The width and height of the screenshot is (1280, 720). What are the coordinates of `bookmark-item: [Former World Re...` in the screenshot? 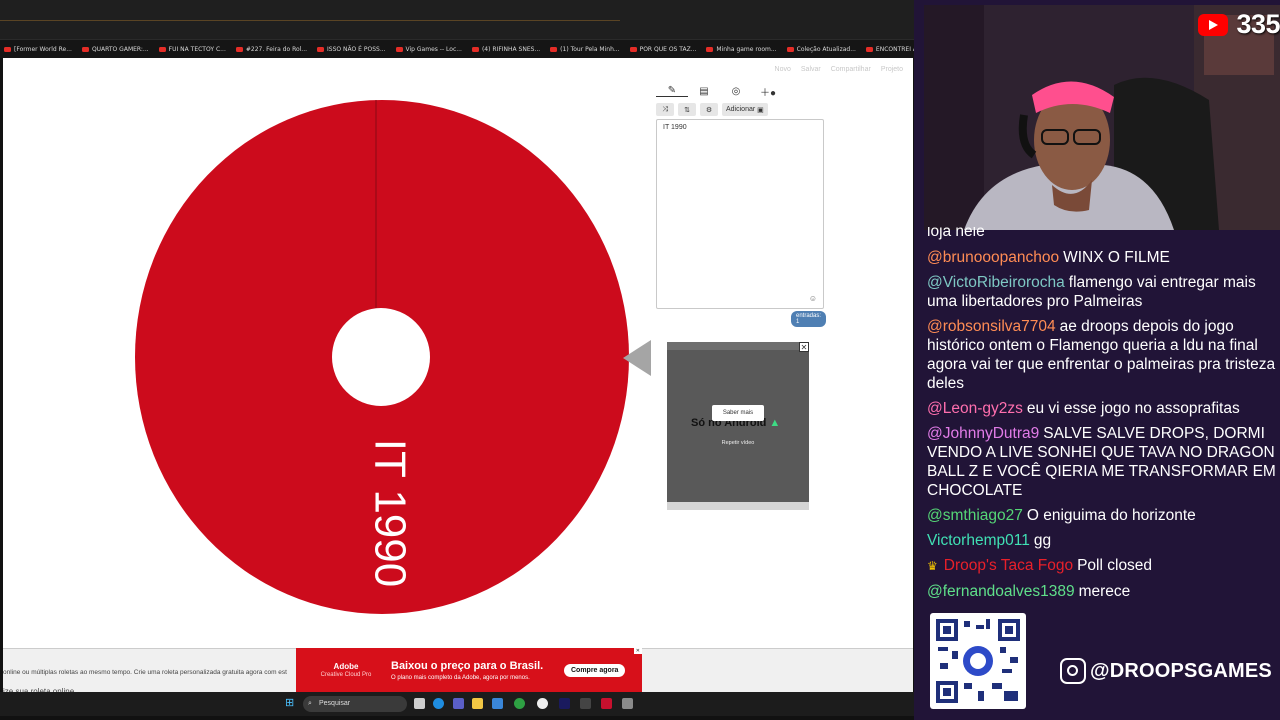 It's located at (38, 49).